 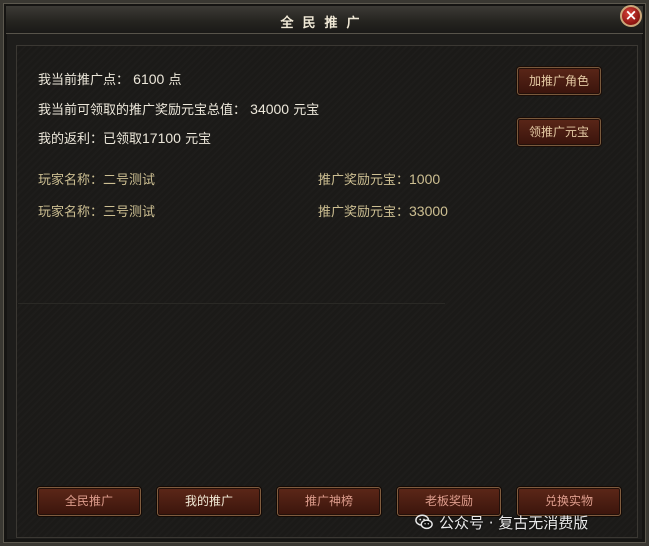 I want to click on rebate-label: 我的返利：已领取, so click(x=90, y=139).